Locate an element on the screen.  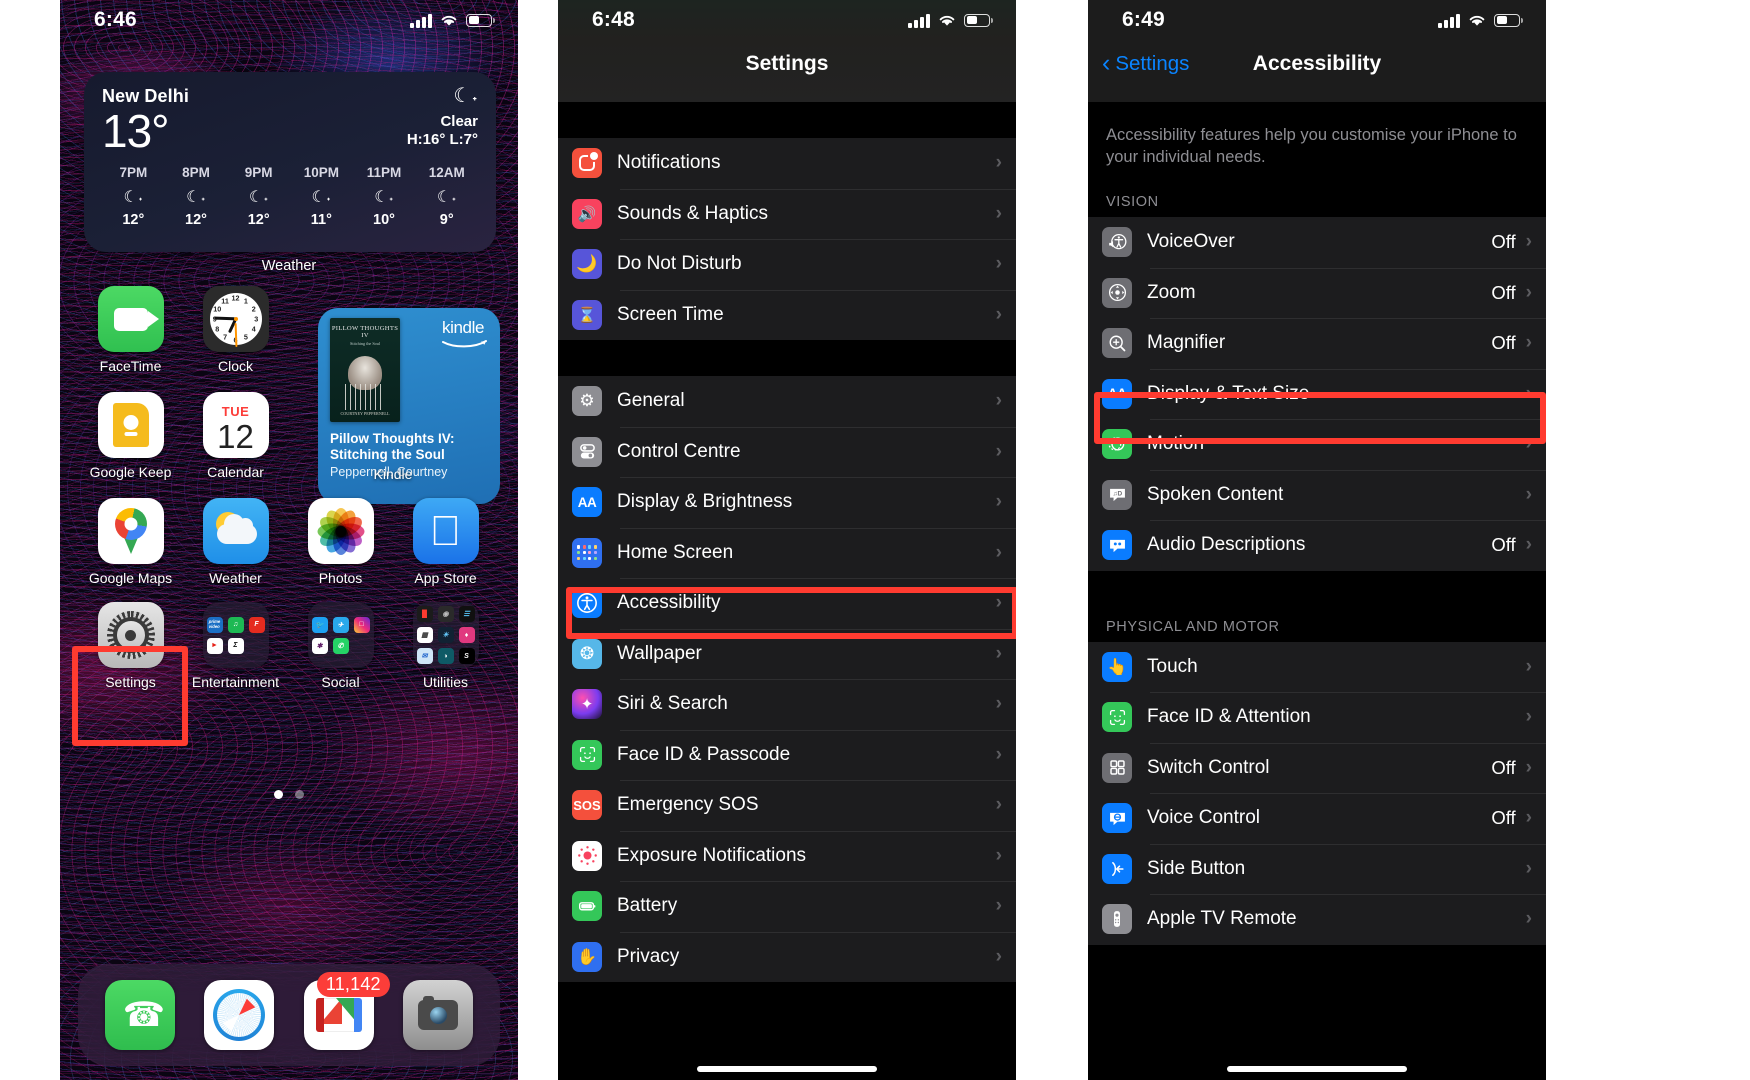
settings-row-wallpaper: ❂ Wallpaper › is located at coordinates (787, 654).